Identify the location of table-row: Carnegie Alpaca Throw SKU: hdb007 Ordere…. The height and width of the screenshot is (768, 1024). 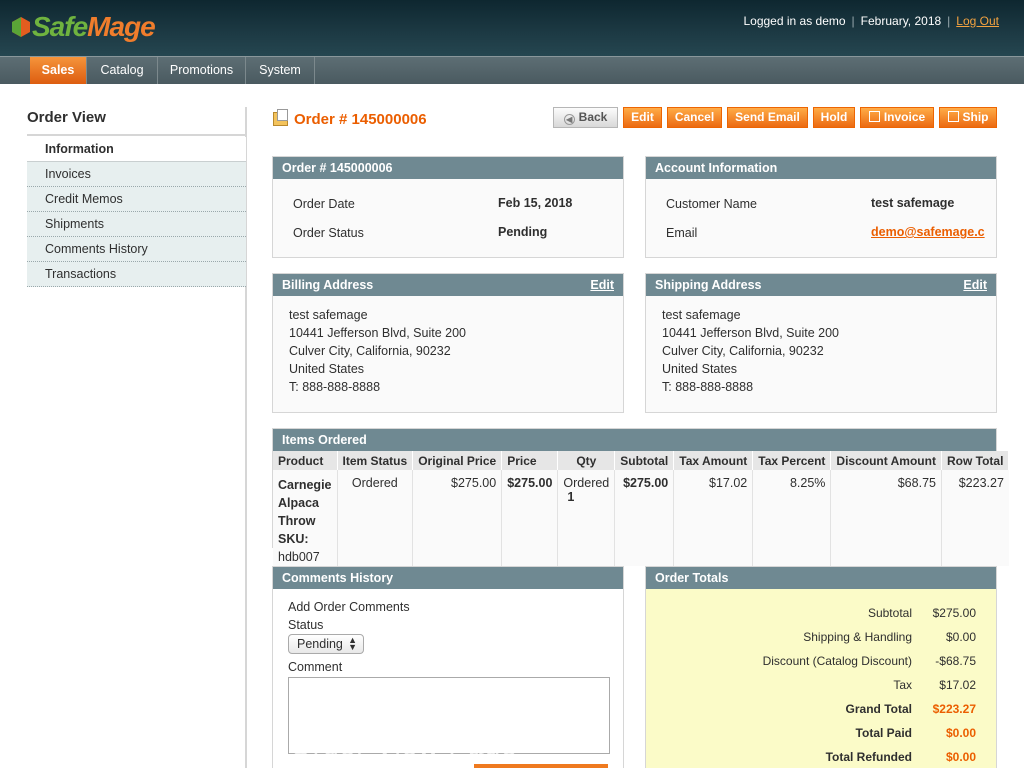
(641, 518).